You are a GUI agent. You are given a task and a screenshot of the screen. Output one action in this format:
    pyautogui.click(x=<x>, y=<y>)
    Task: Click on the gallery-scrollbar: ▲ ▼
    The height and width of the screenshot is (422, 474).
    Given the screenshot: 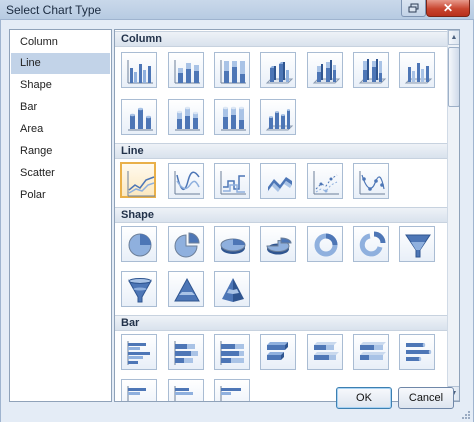 What is the action you would take?
    pyautogui.click(x=453, y=215)
    